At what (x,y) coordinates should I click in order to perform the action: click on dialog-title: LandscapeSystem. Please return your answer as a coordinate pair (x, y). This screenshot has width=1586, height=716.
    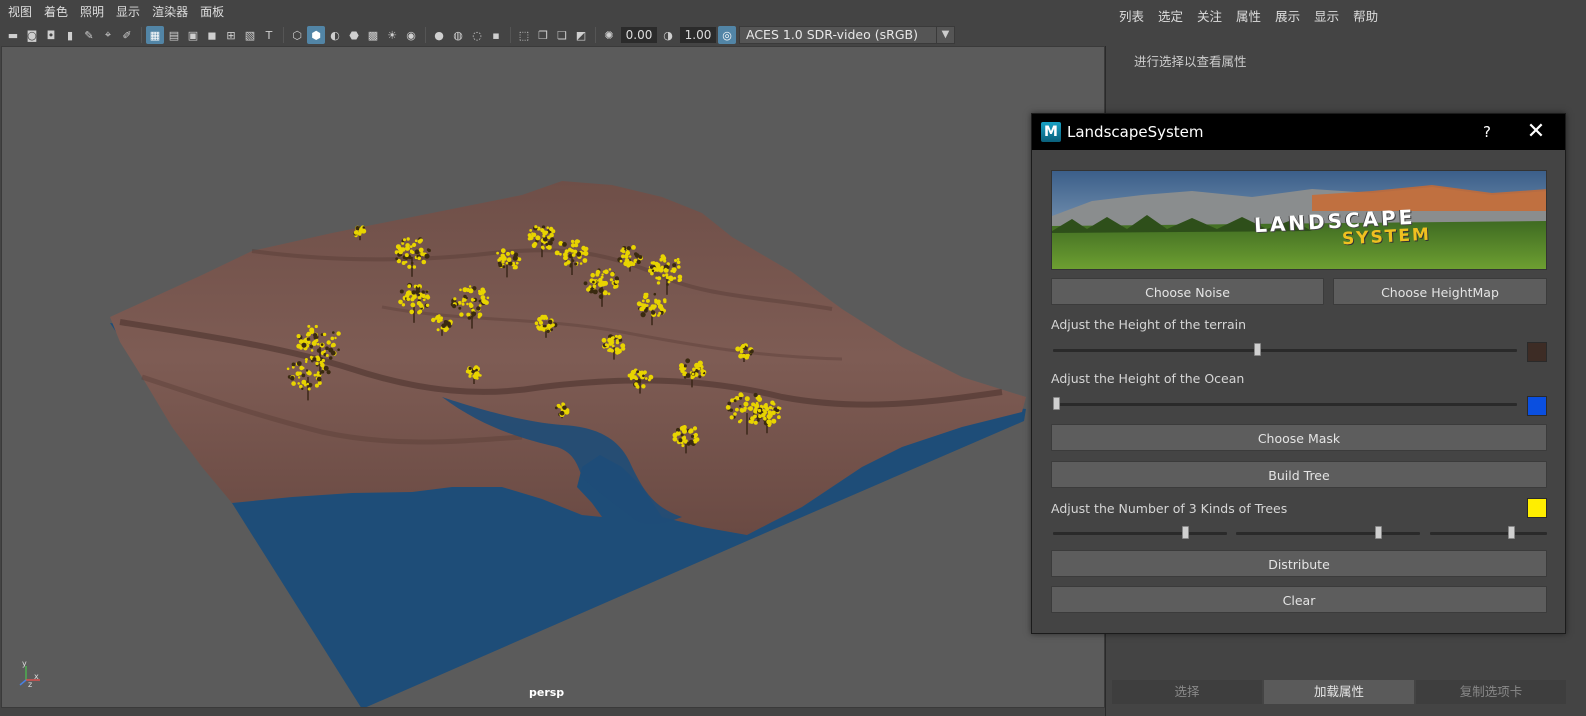
    Looking at the image, I should click on (1135, 132).